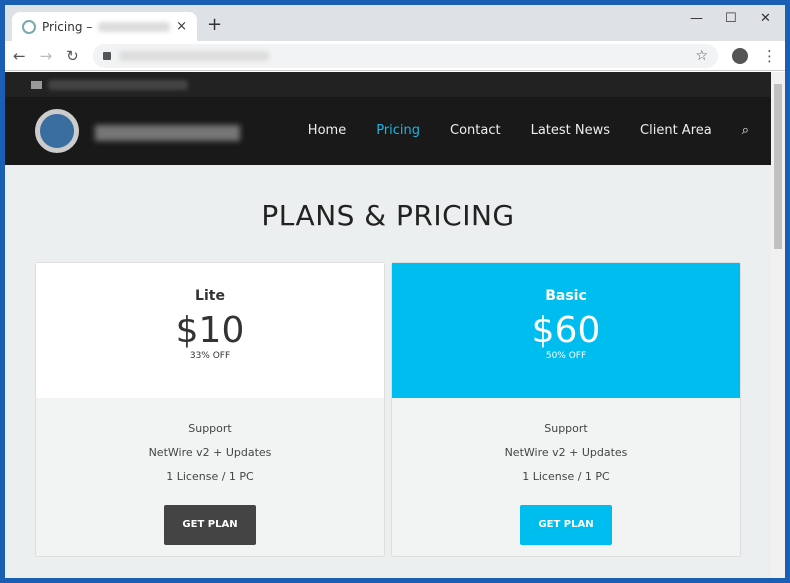 This screenshot has width=790, height=583. I want to click on close-window-button: ✕, so click(765, 18).